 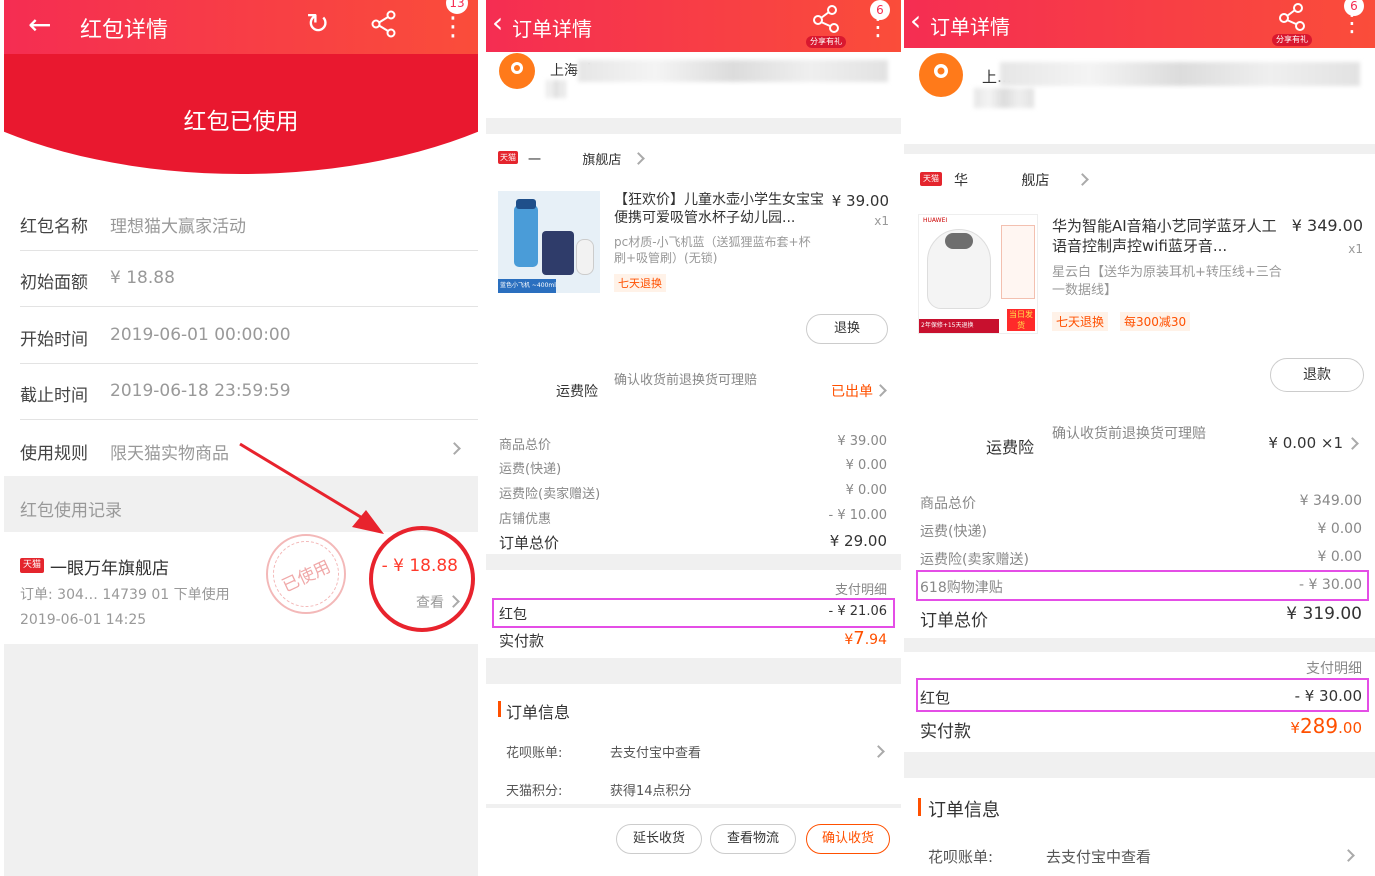 What do you see at coordinates (1155, 321) in the screenshot?
I see `promo-tag: 每300减30` at bounding box center [1155, 321].